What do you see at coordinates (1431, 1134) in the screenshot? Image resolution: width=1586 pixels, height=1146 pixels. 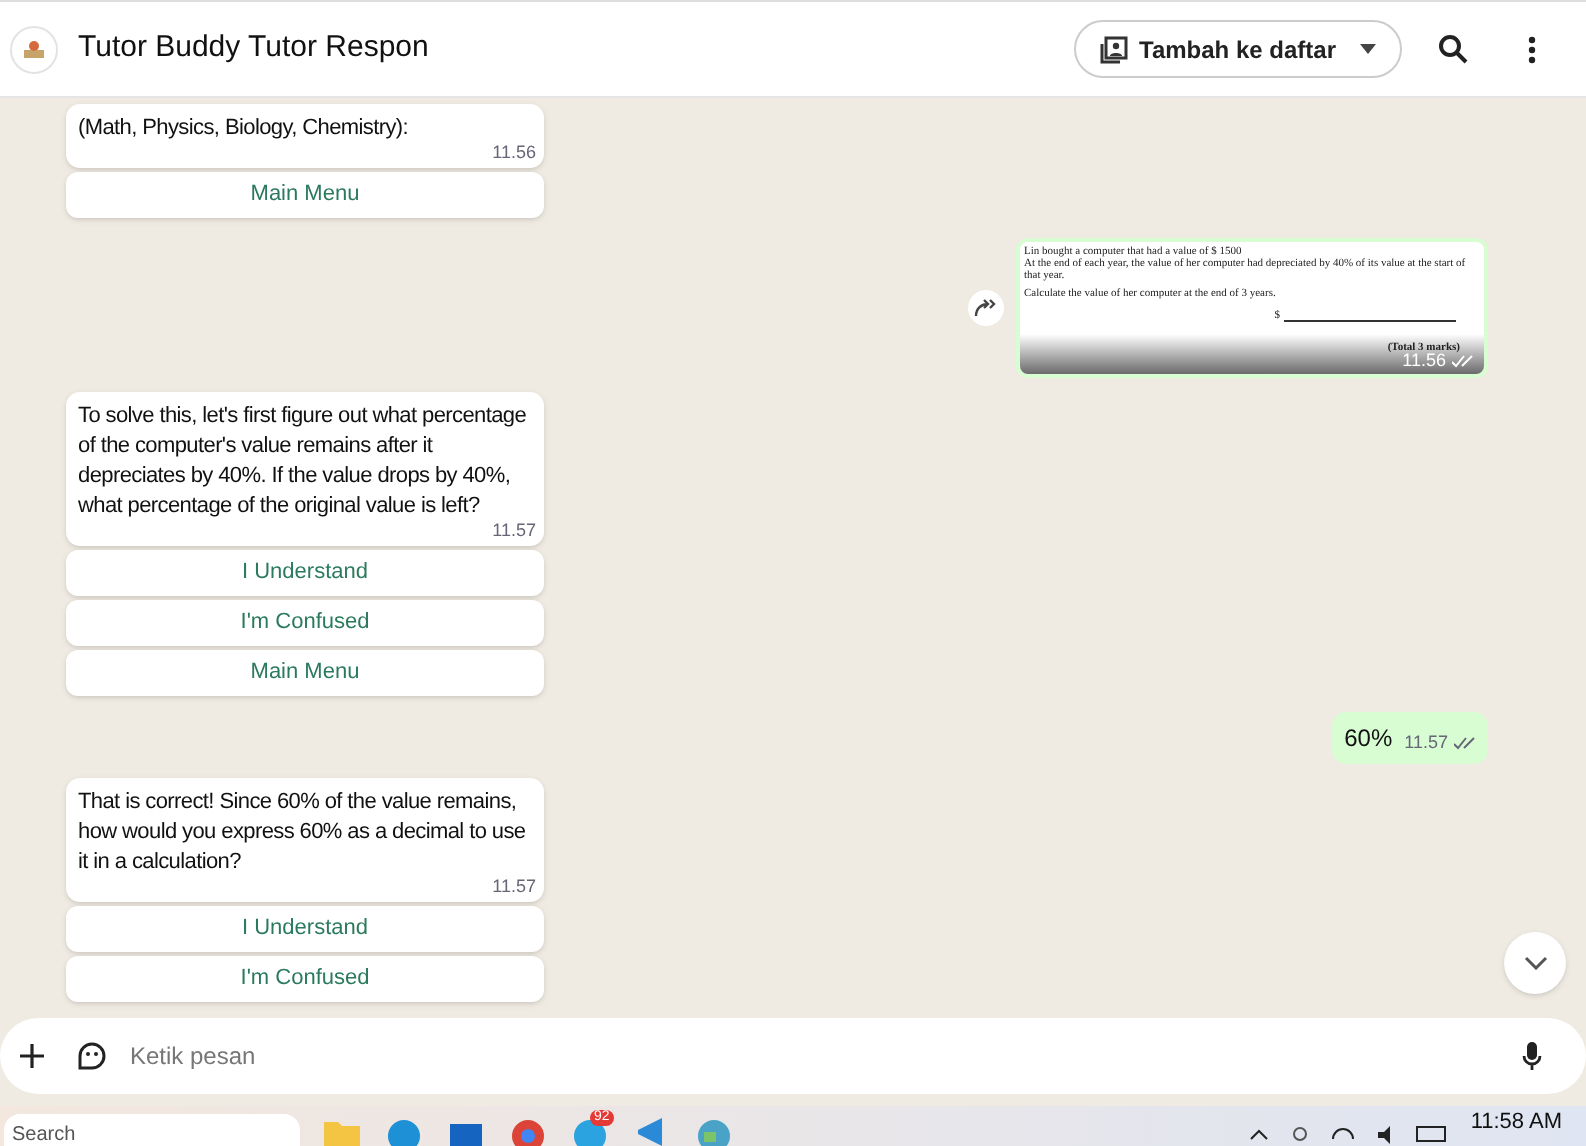 I see `battery-icon` at bounding box center [1431, 1134].